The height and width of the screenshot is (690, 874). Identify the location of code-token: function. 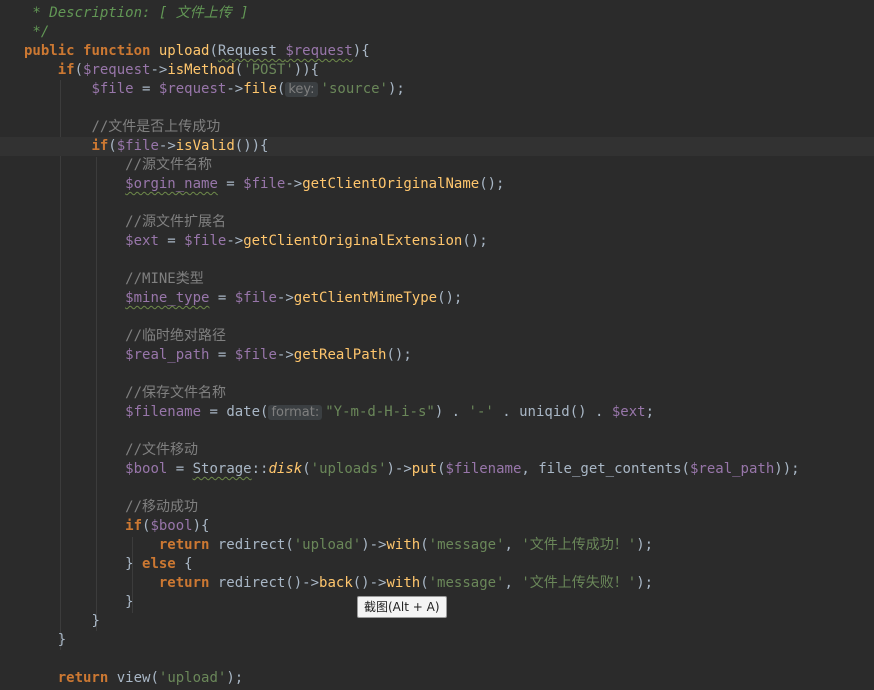
(121, 51).